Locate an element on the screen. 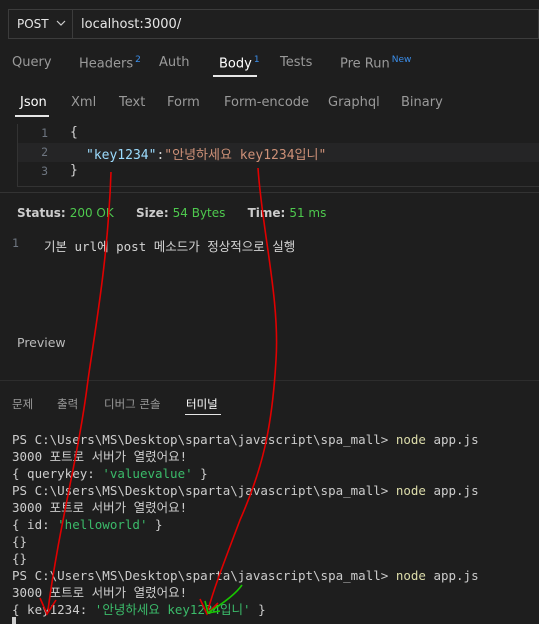 The image size is (539, 624). tab-terminal: 터미널 is located at coordinates (202, 404).